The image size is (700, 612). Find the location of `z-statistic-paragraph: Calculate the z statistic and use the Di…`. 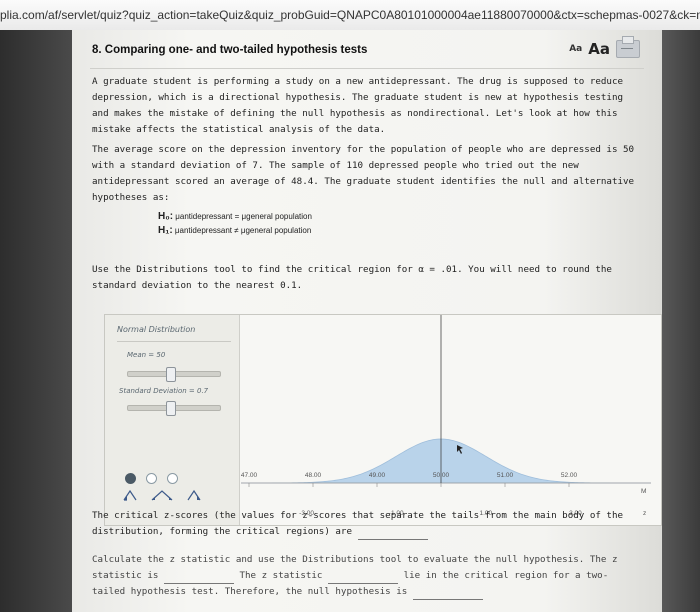

z-statistic-paragraph: Calculate the z statistic and use the Di… is located at coordinates (366, 576).